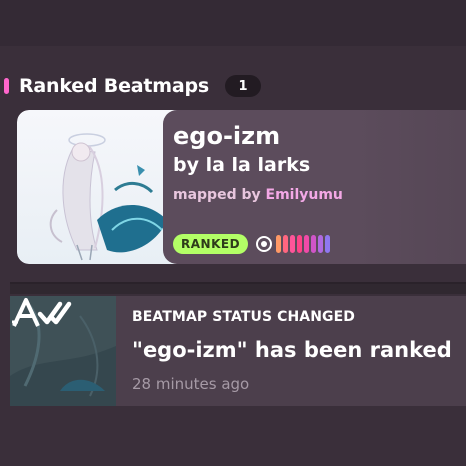  Describe the element at coordinates (238, 289) in the screenshot. I see `divider-bar` at that location.